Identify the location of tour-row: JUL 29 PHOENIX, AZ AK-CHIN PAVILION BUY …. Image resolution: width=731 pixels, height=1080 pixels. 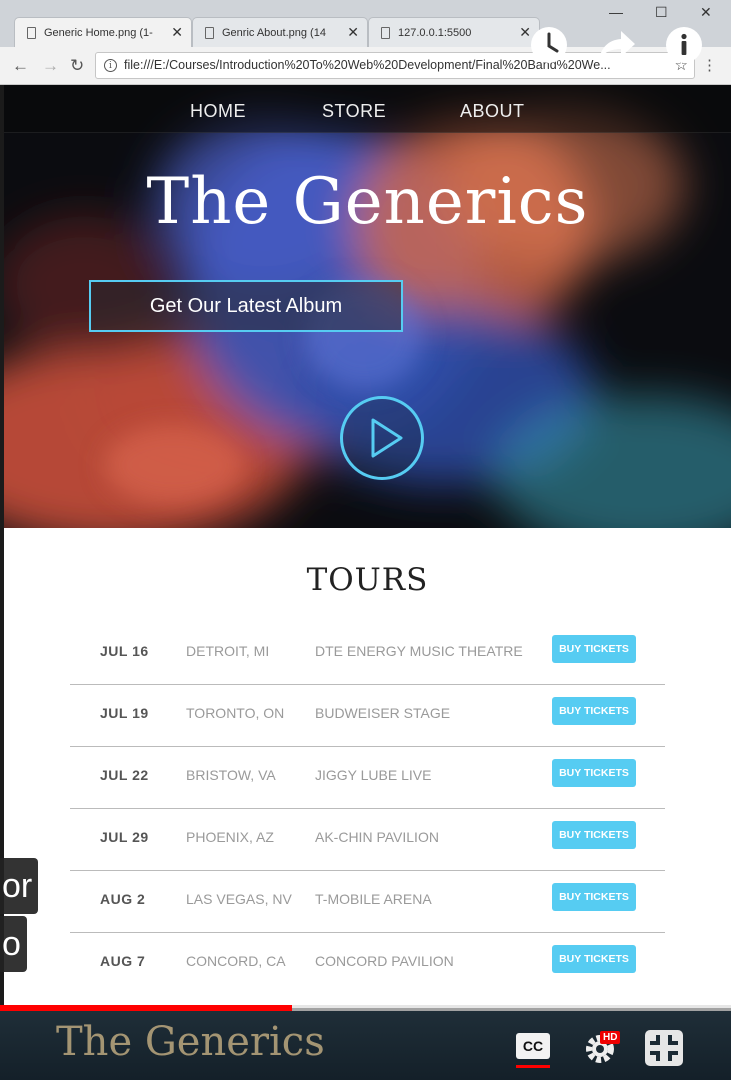
(367, 840).